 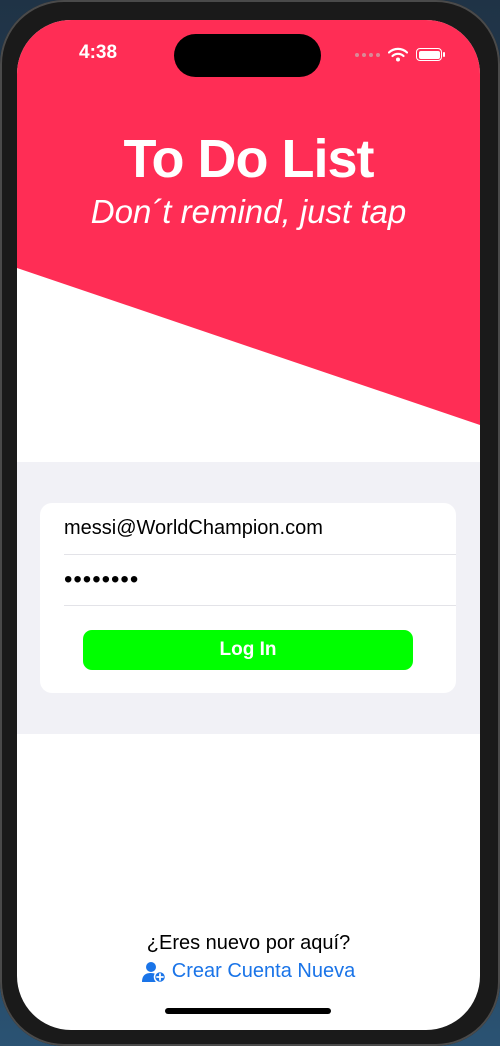 What do you see at coordinates (98, 52) in the screenshot?
I see `status-time: 4:38` at bounding box center [98, 52].